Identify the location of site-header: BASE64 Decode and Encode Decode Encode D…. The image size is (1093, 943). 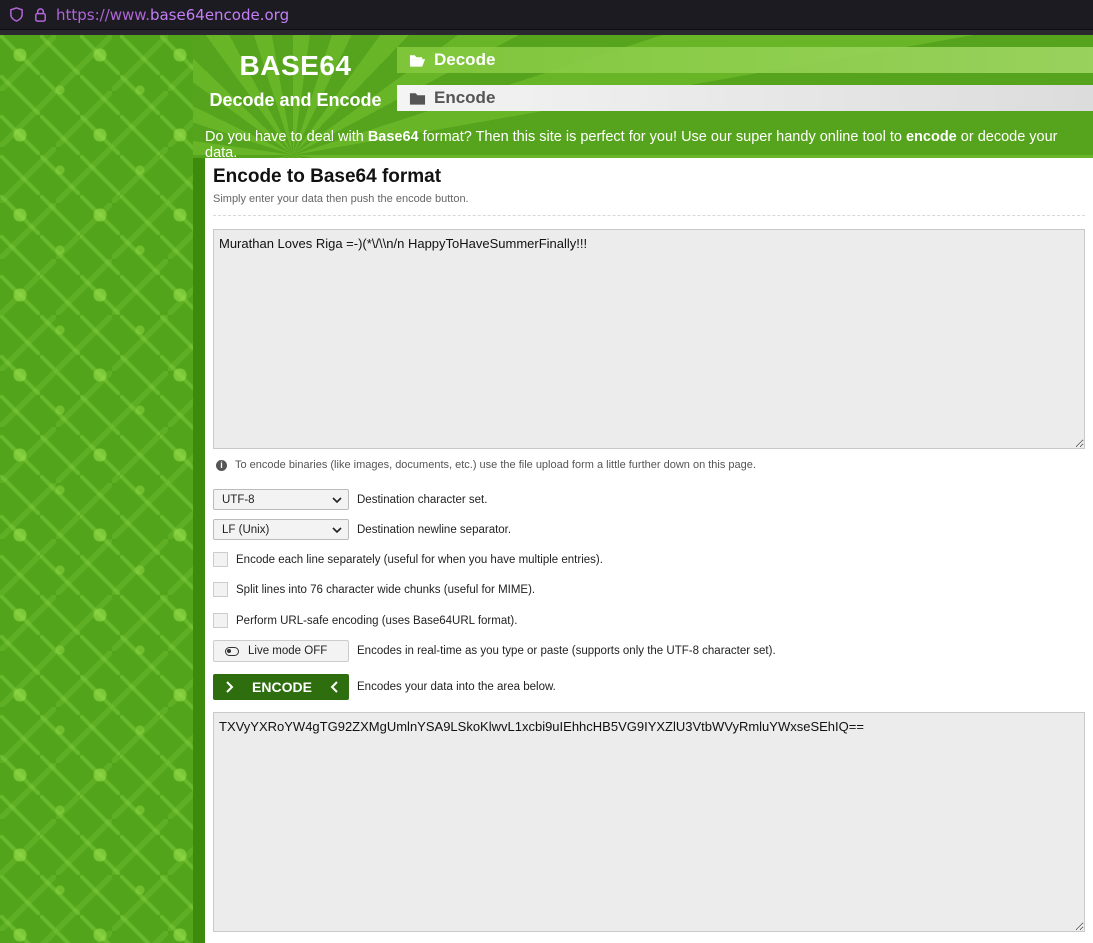
(643, 96).